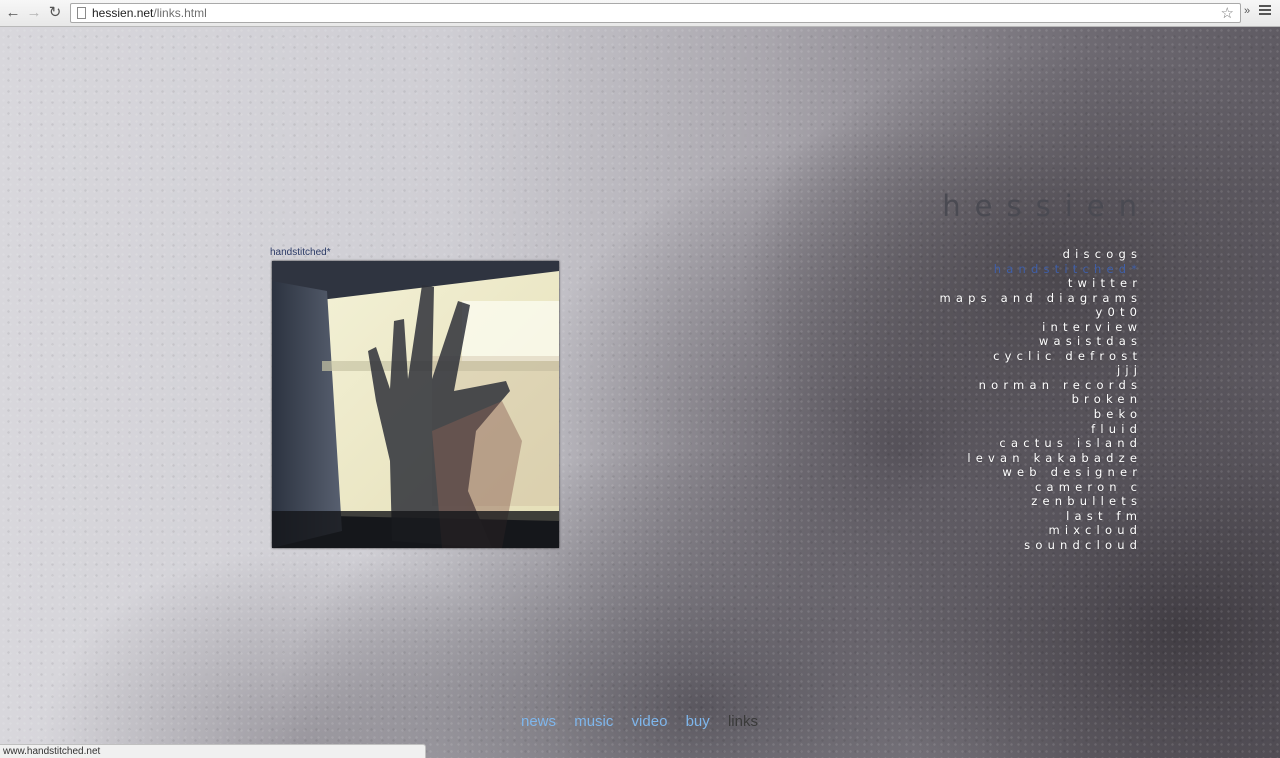  I want to click on link-item: handstitched*, so click(1040, 269).